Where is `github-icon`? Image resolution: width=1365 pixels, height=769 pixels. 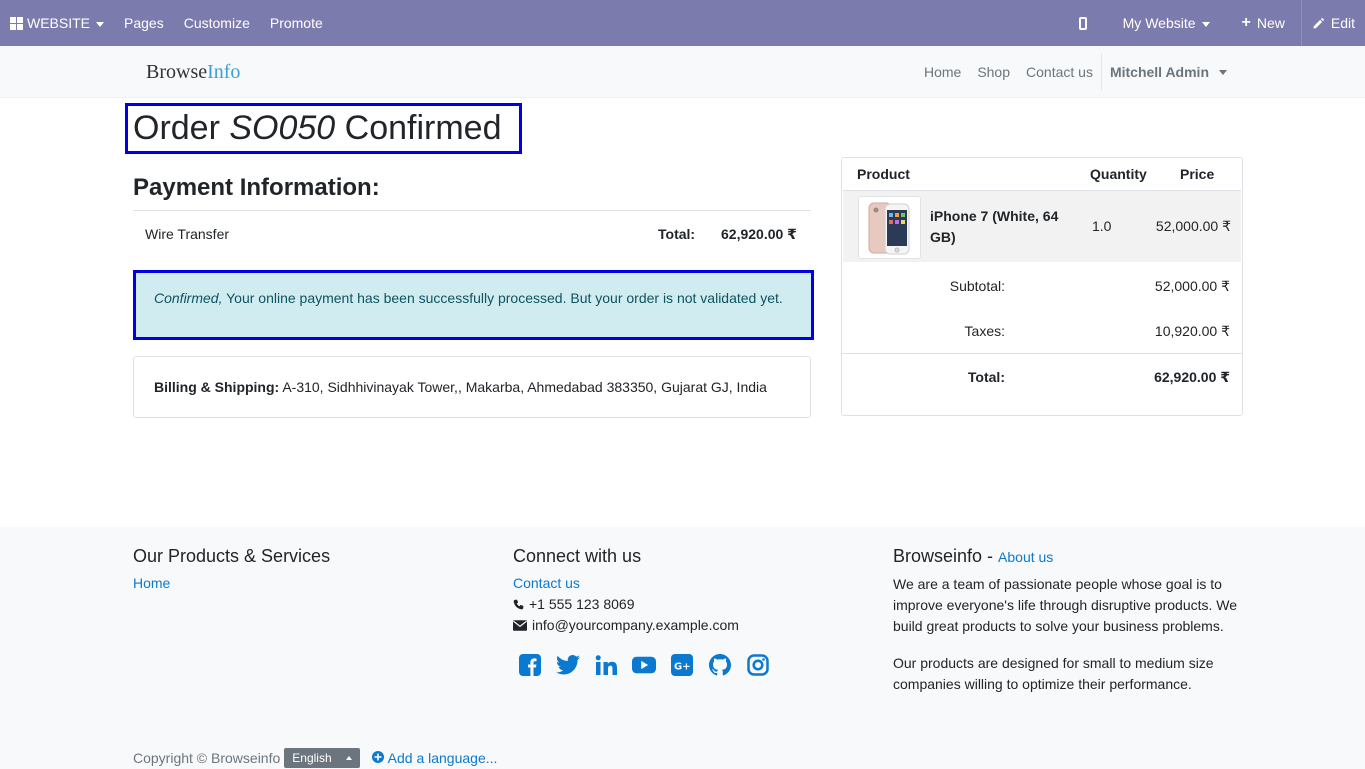
github-icon is located at coordinates (720, 665).